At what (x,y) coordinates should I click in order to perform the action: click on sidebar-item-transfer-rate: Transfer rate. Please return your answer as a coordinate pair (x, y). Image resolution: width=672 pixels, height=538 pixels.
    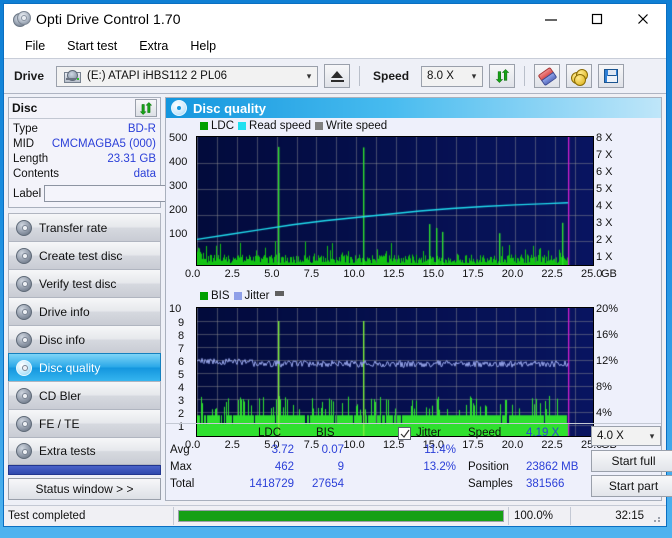
    Looking at the image, I should click on (84, 227).